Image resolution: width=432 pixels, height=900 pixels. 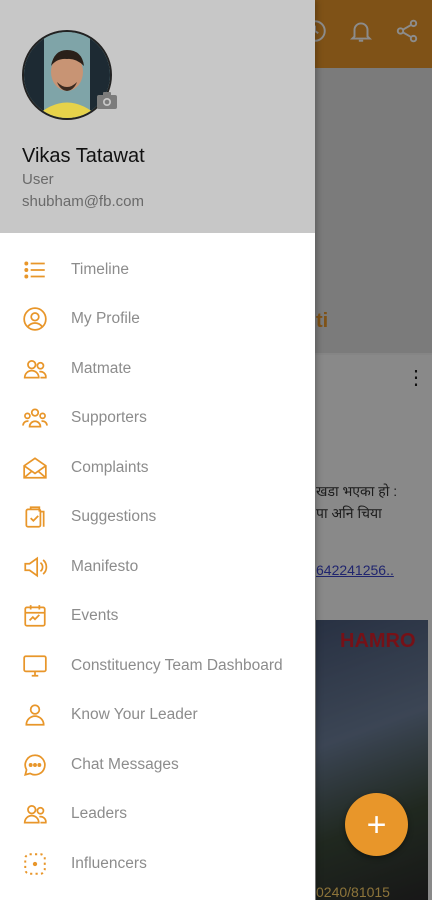 What do you see at coordinates (35, 319) in the screenshot?
I see `user-circle-icon` at bounding box center [35, 319].